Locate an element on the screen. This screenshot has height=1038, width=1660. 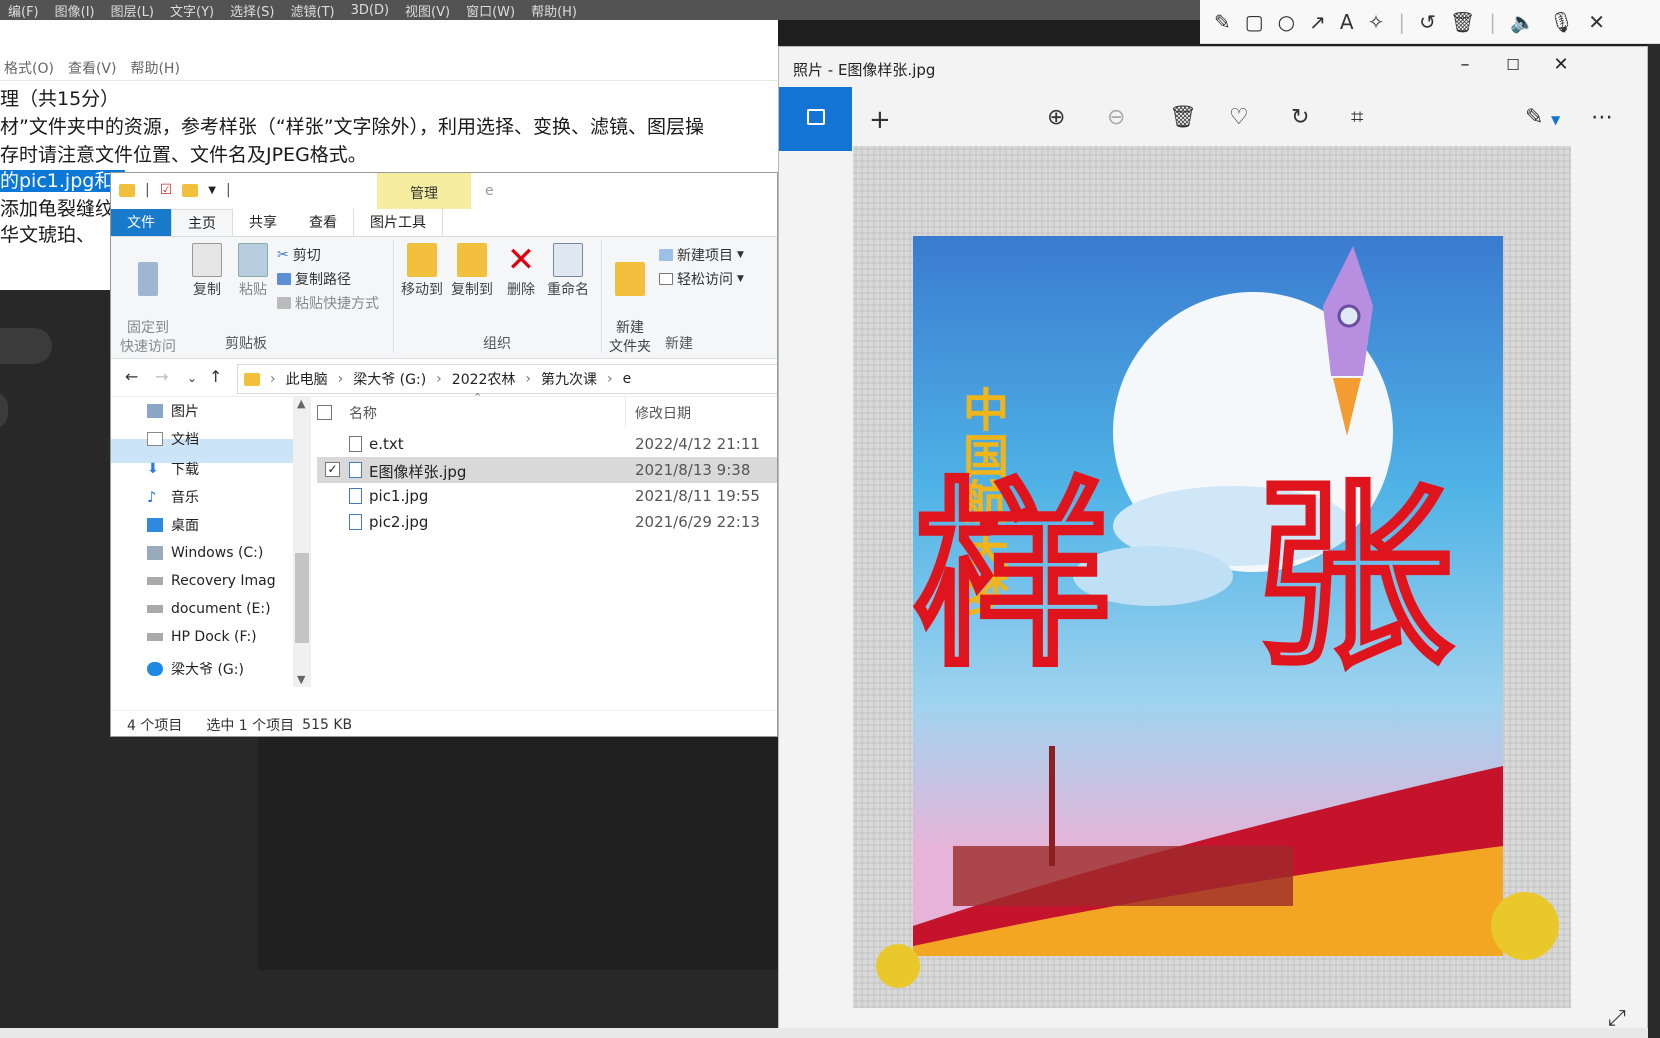
copy-path-button: 复制路径 is located at coordinates (314, 279).